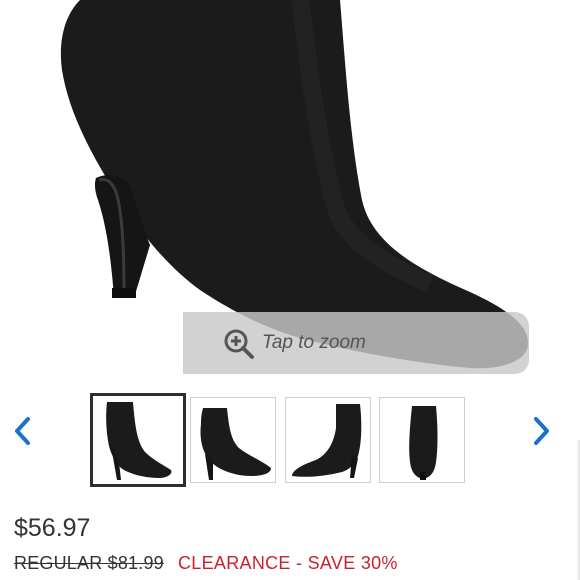 Image resolution: width=580 pixels, height=580 pixels. Describe the element at coordinates (314, 342) in the screenshot. I see `zoom-hint-label: Tap to zoom` at that location.